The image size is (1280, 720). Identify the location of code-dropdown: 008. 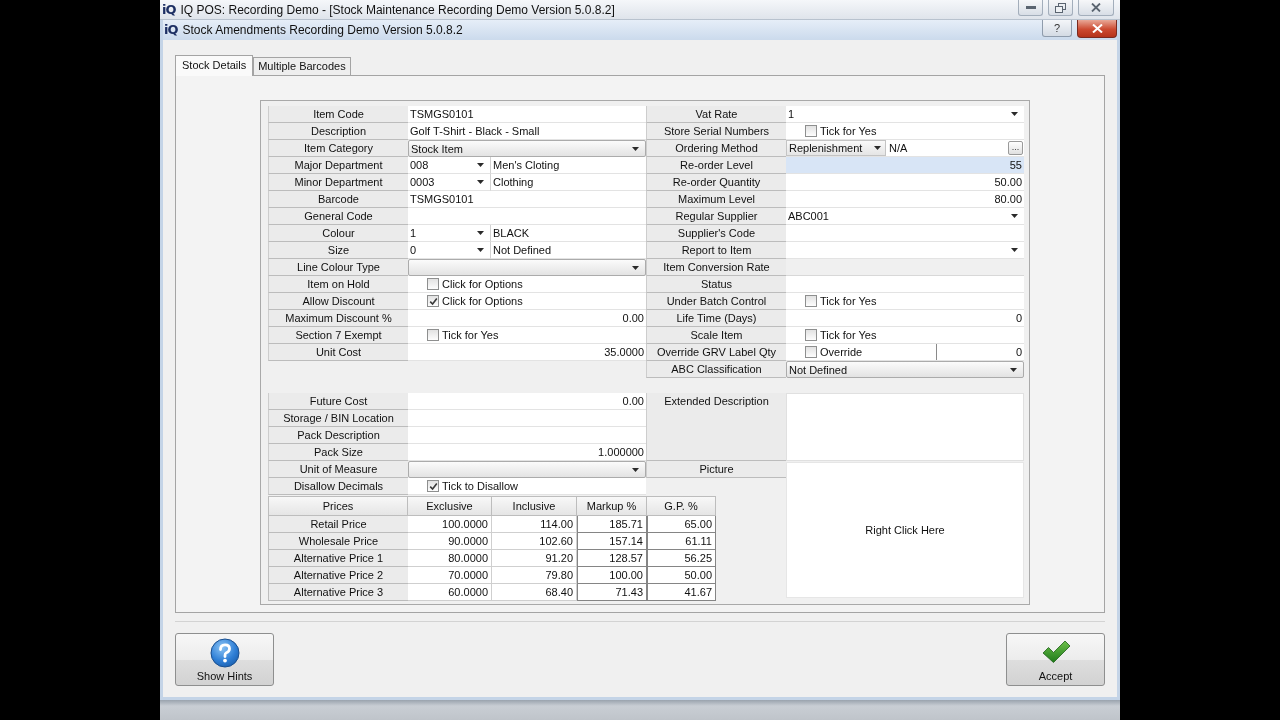
(449, 165).